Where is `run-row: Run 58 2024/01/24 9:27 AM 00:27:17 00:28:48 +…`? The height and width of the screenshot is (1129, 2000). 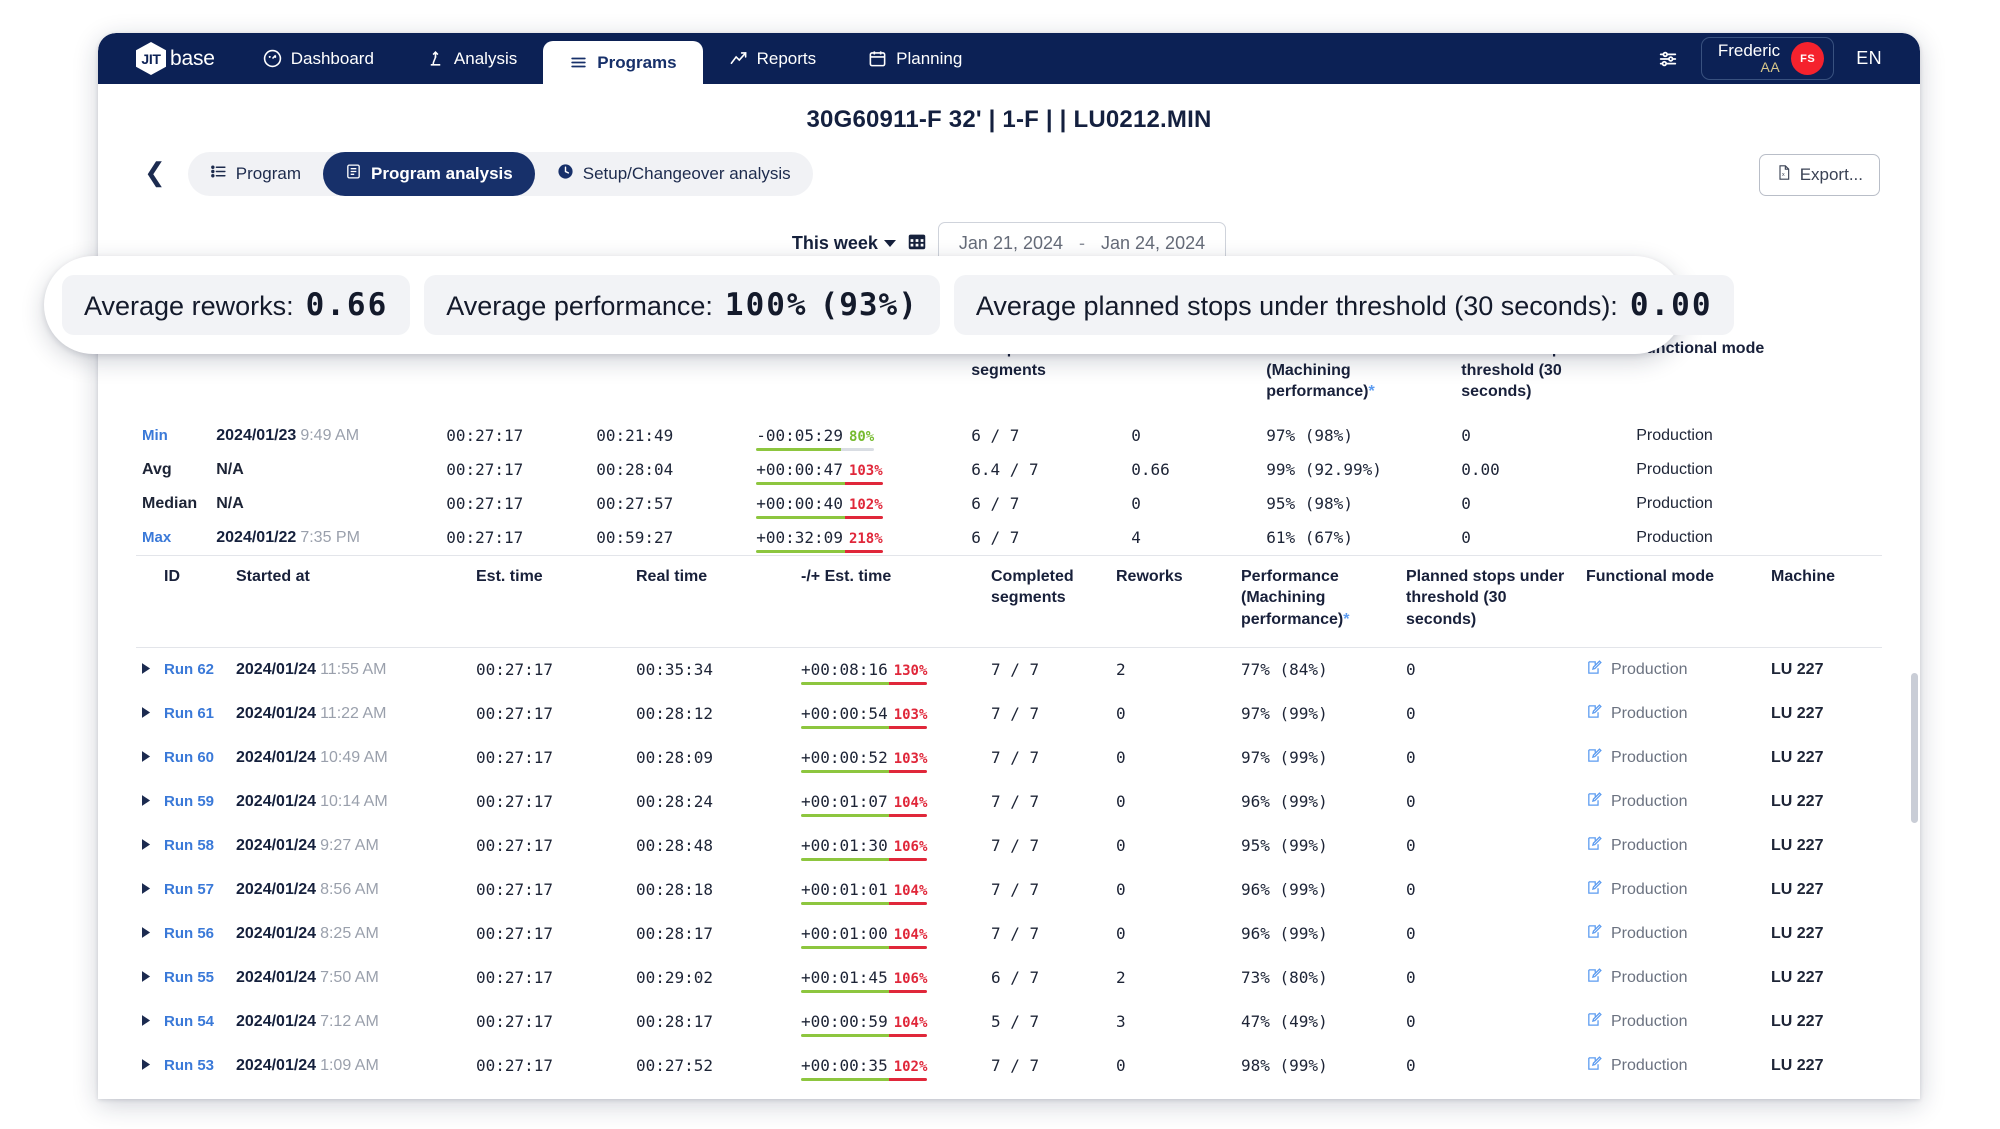
run-row: Run 58 2024/01/24 9:27 AM 00:27:17 00:28:48 +… is located at coordinates (1009, 846).